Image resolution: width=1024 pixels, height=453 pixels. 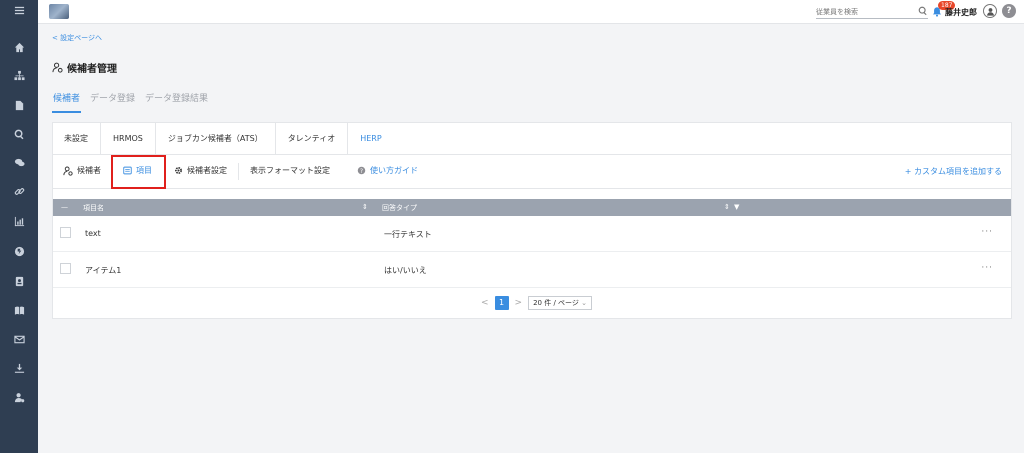 I want to click on page-number: 1, so click(x=501, y=303).